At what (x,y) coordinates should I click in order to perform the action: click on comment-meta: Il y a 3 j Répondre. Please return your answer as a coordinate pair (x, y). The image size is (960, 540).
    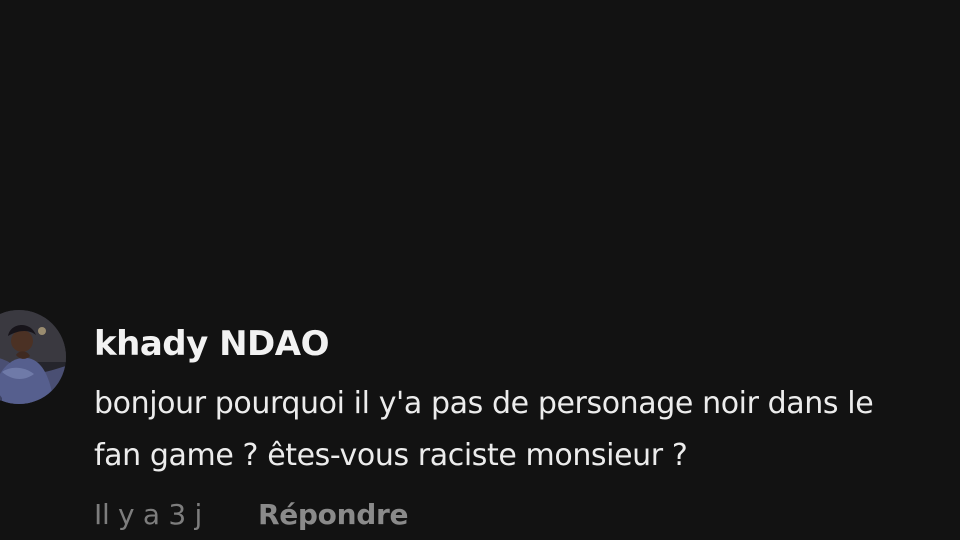
    Looking at the image, I should click on (251, 514).